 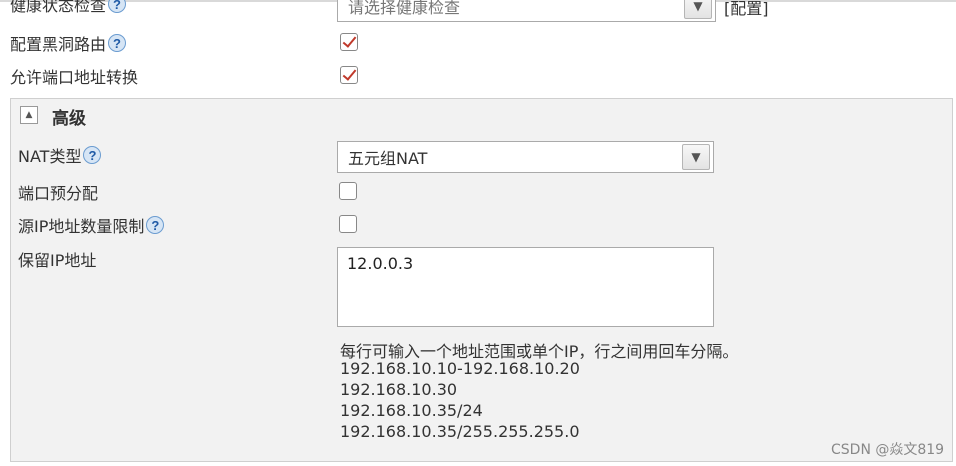 What do you see at coordinates (460, 368) in the screenshot?
I see `reserved-ip-example: 192.168.10.10-192.168.10.20` at bounding box center [460, 368].